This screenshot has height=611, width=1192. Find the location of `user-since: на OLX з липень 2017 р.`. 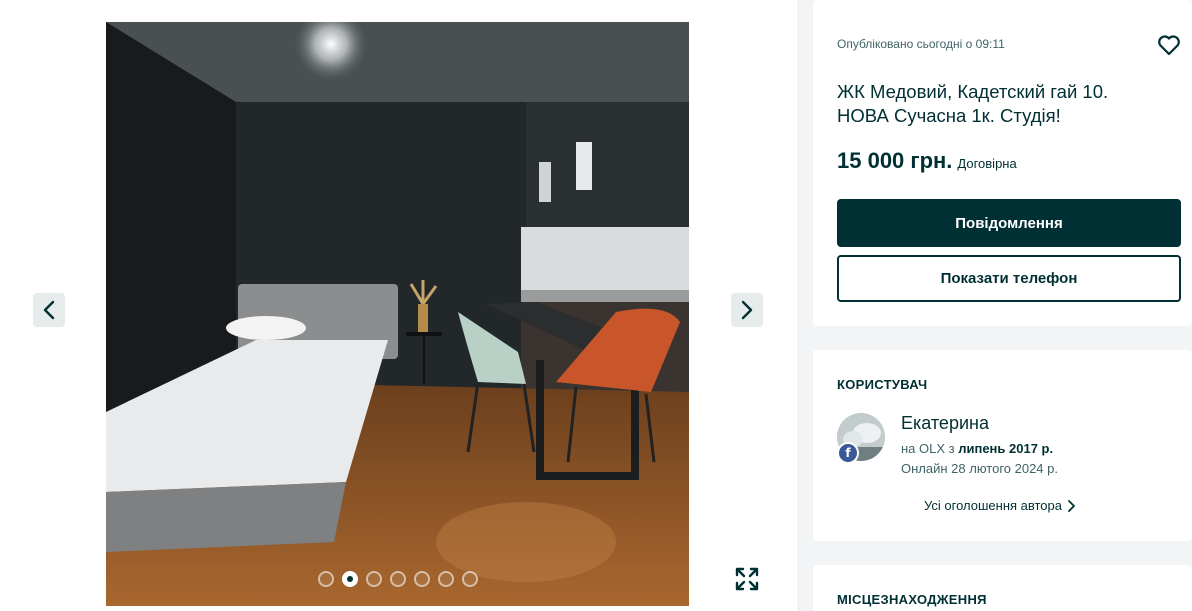

user-since: на OLX з липень 2017 р. is located at coordinates (977, 448).